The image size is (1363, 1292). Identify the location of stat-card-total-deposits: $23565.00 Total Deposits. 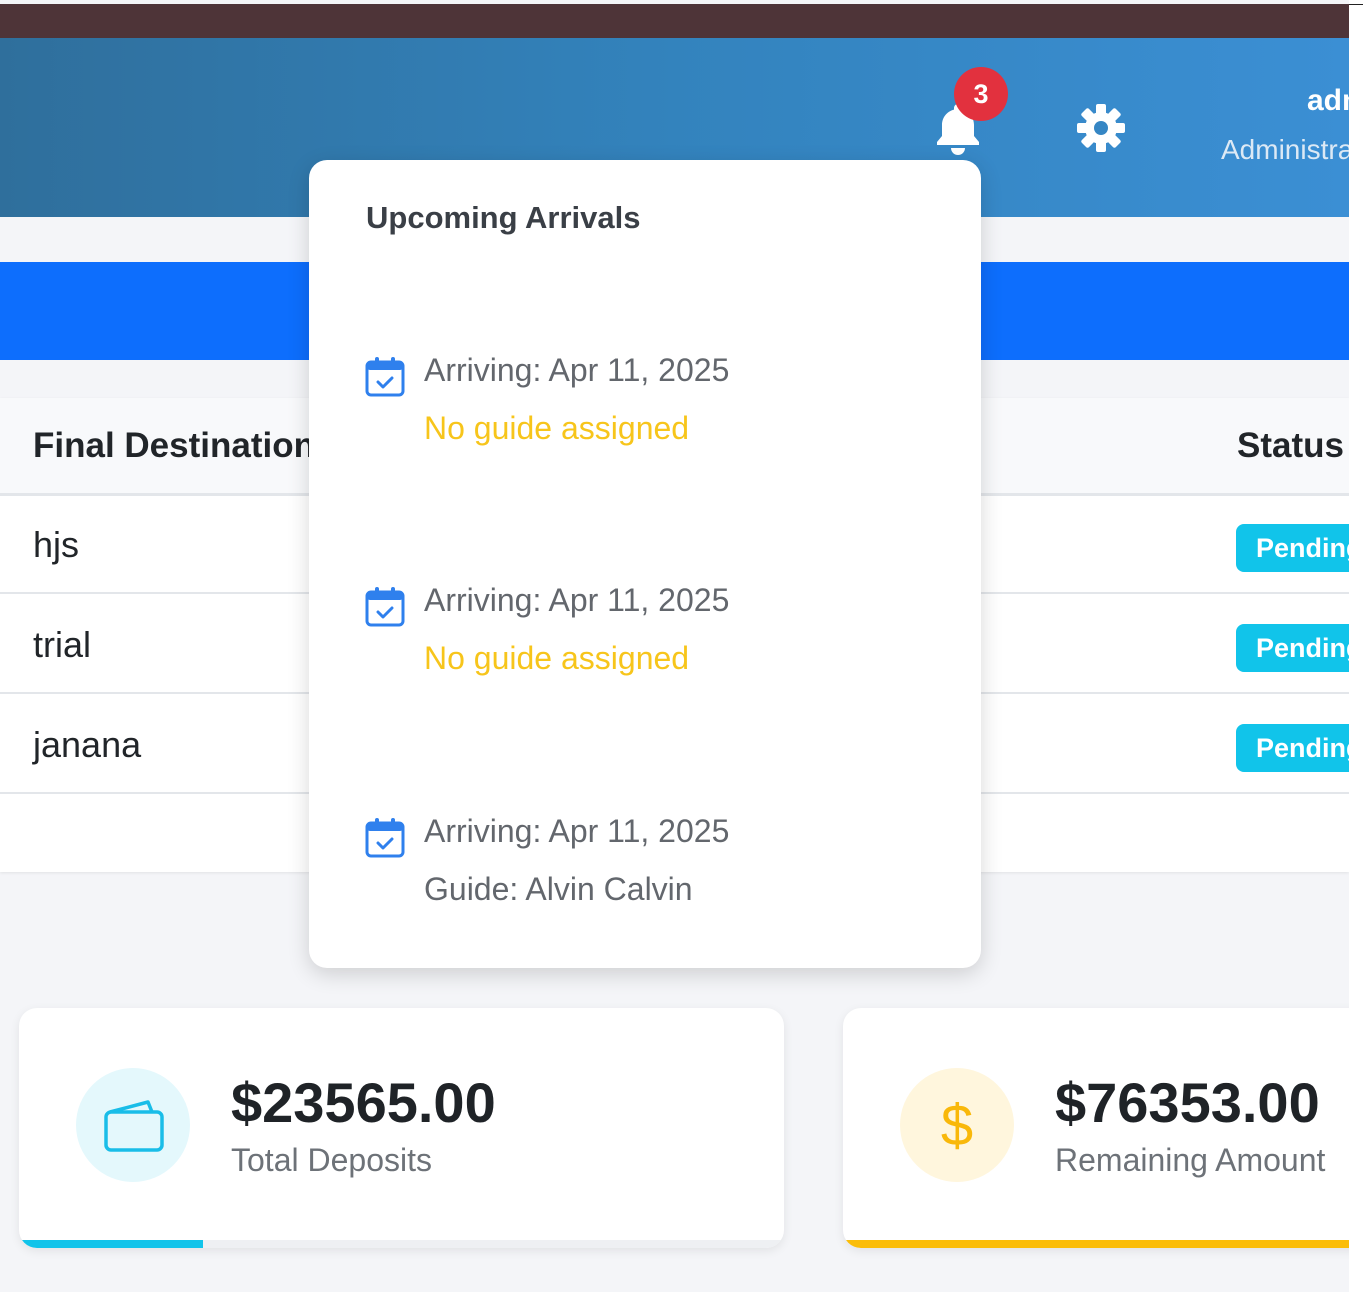
(401, 1128).